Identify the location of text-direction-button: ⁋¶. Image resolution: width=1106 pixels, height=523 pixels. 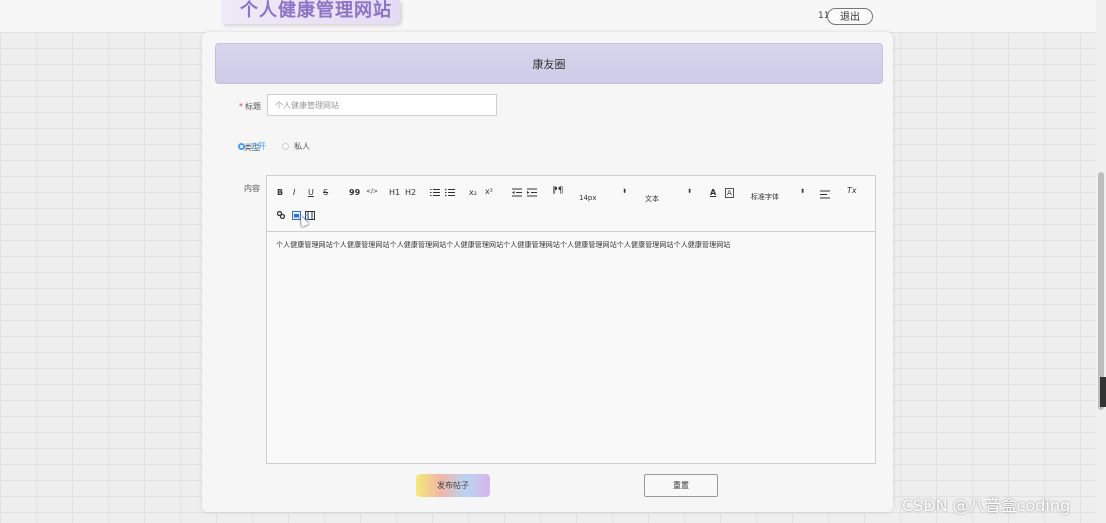
(557, 191).